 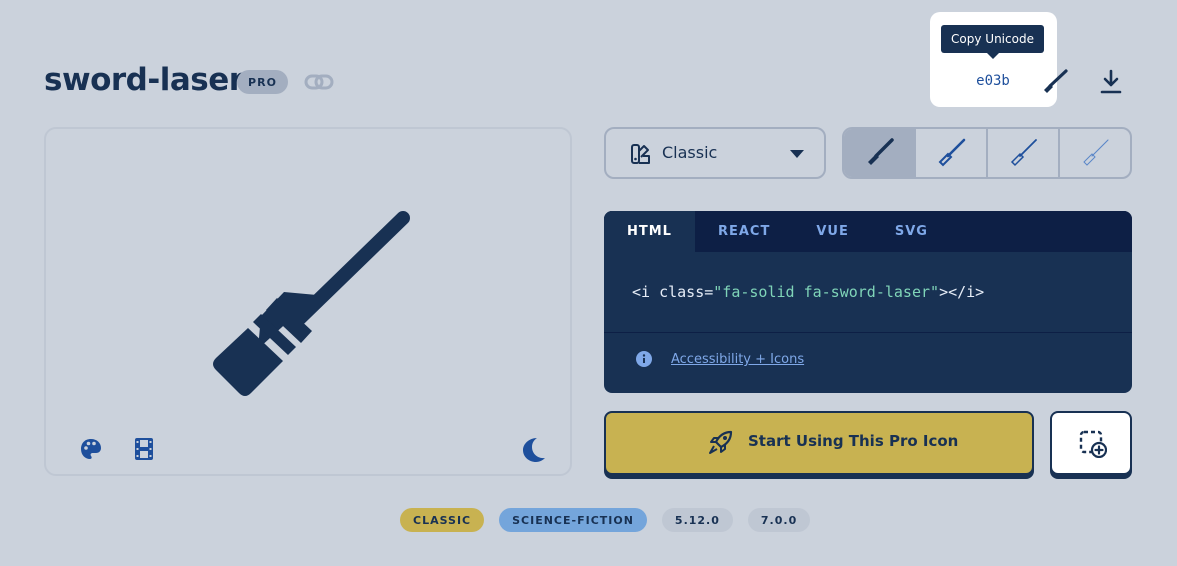 I want to click on swatchbook-icon, so click(x=640, y=154).